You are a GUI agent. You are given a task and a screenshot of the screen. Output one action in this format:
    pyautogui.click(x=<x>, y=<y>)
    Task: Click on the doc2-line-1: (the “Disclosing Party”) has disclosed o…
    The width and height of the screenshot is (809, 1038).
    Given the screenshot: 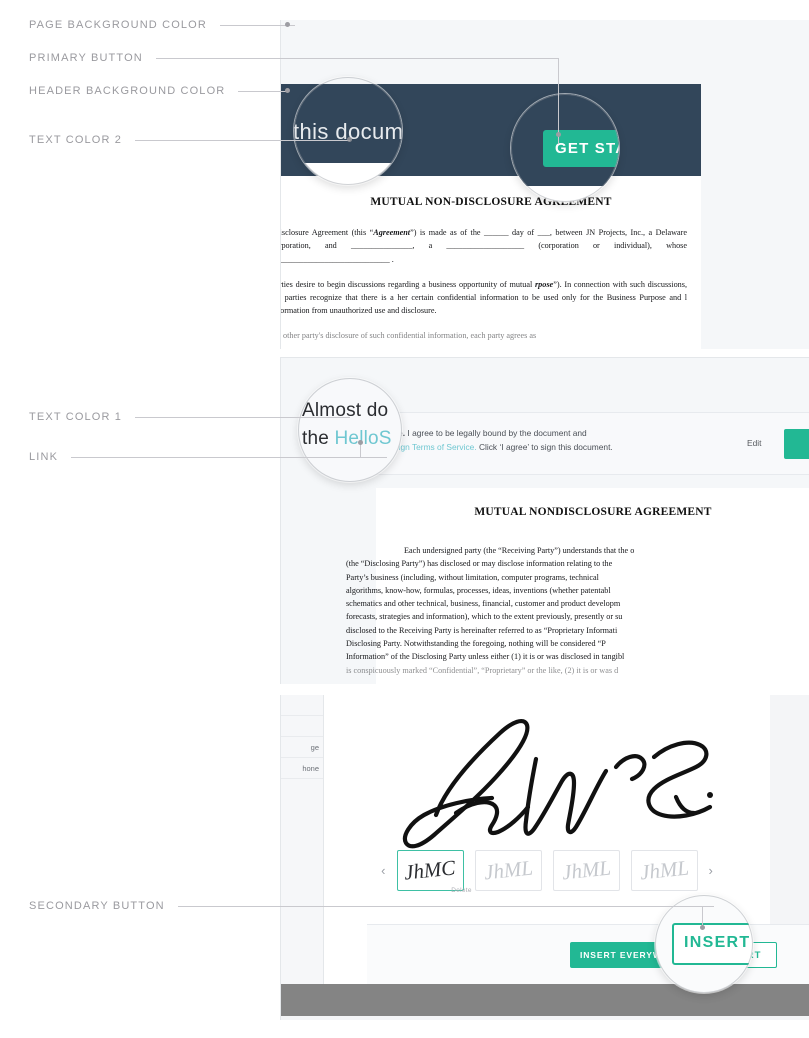 What is the action you would take?
    pyautogui.click(x=479, y=564)
    